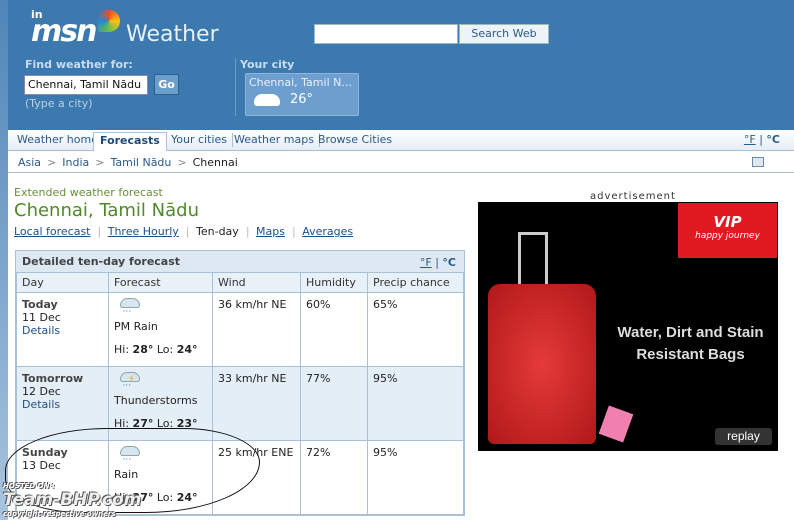 This screenshot has height=520, width=794. Describe the element at coordinates (633, 196) in the screenshot. I see `advertisement-label: advertisement` at that location.